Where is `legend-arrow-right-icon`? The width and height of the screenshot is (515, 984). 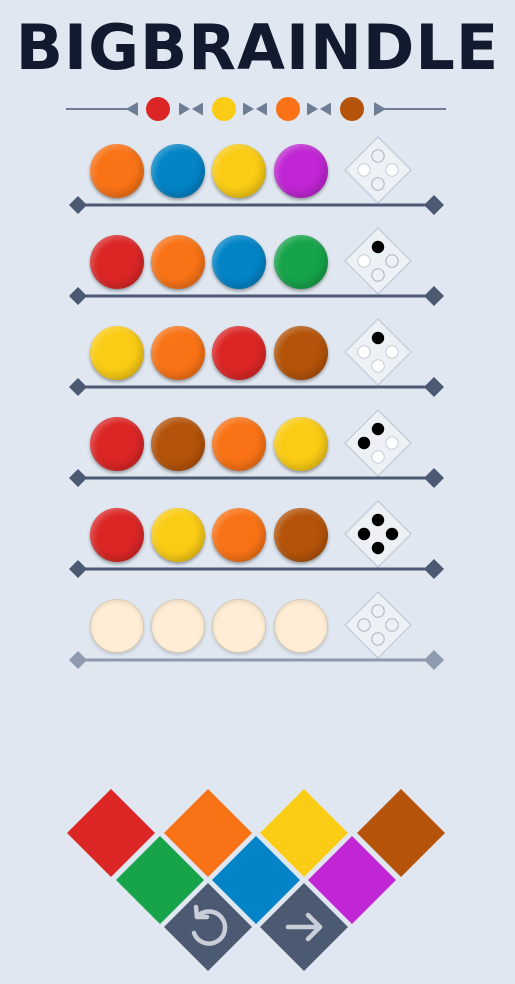 legend-arrow-right-icon is located at coordinates (380, 109).